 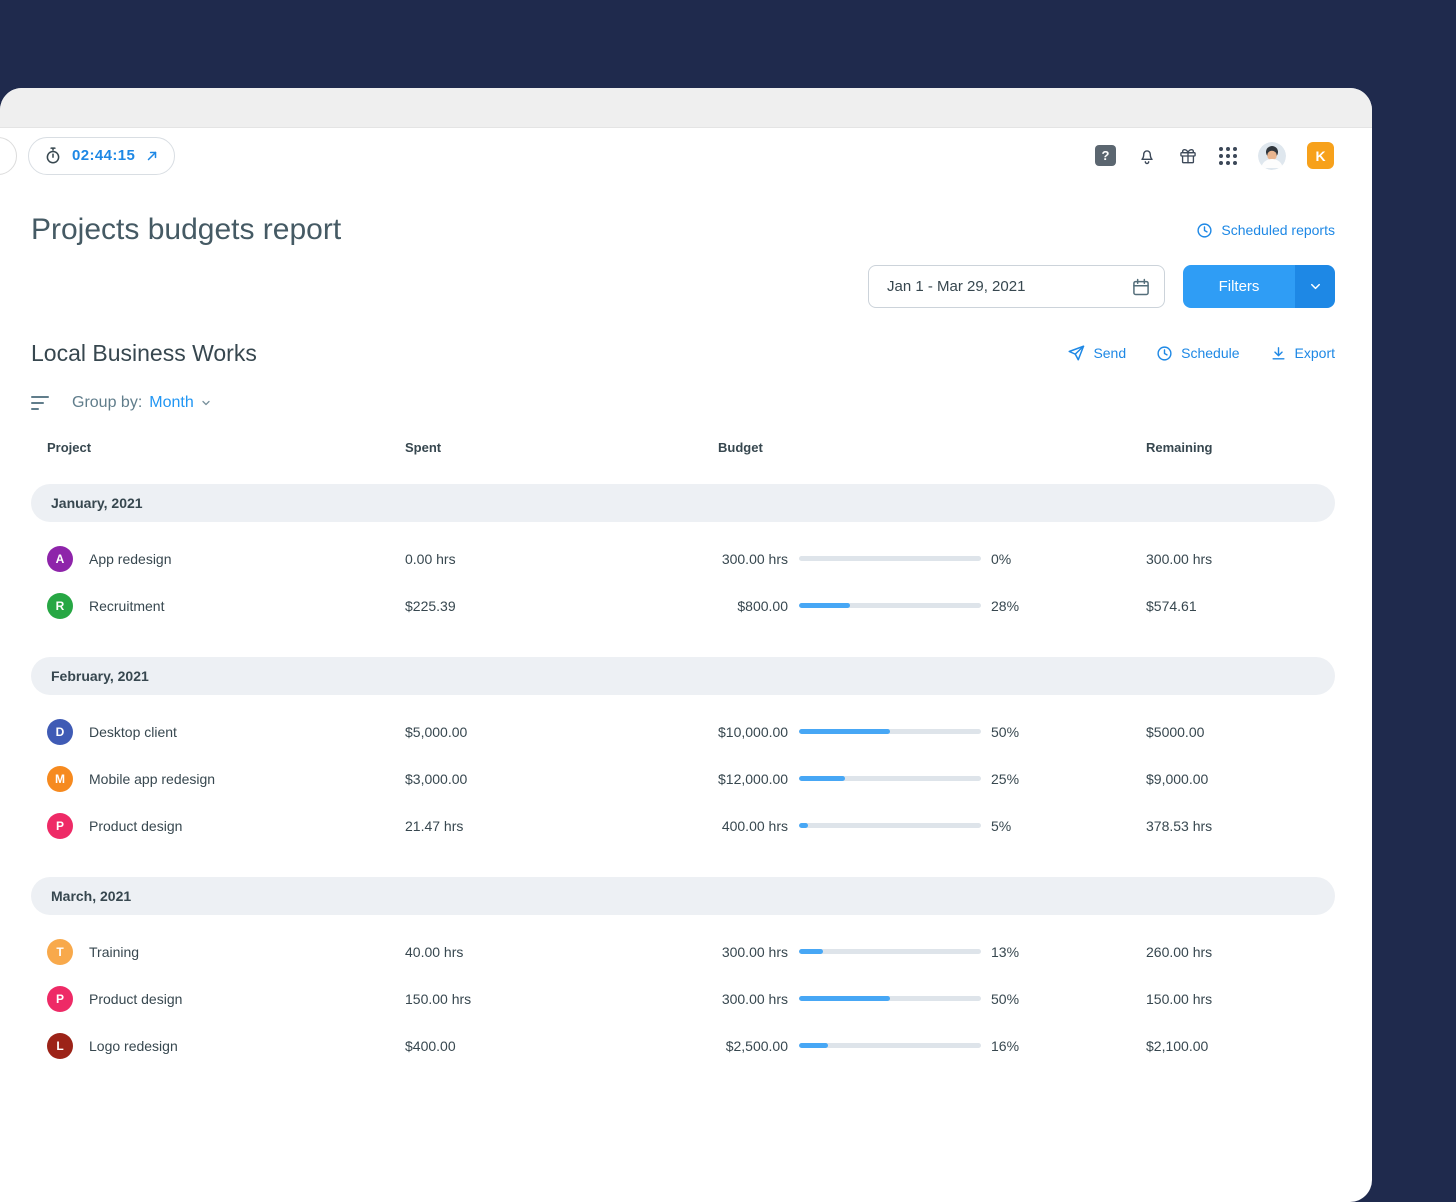 I want to click on group-by-dropdown: Month, so click(x=180, y=403).